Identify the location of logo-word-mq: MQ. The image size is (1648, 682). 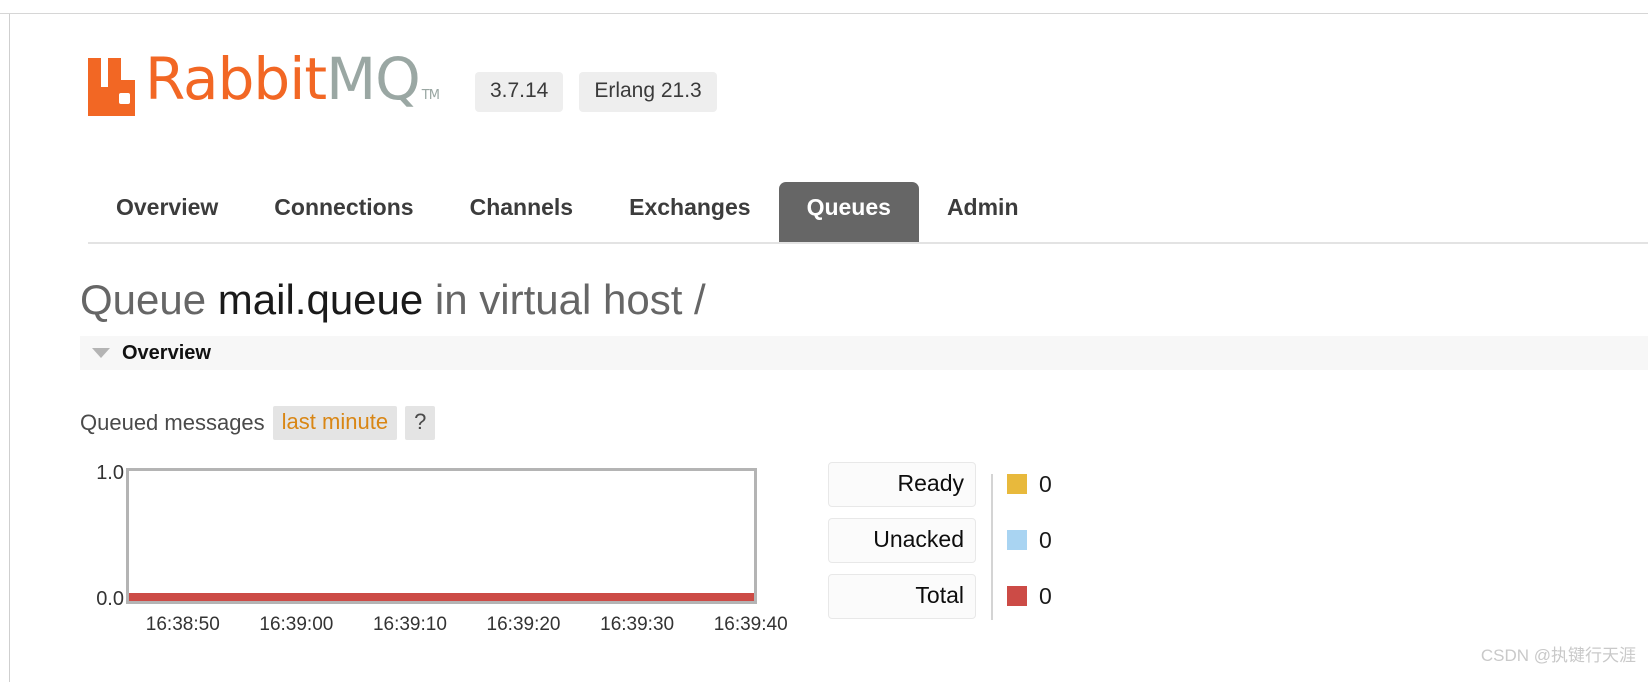
(373, 78).